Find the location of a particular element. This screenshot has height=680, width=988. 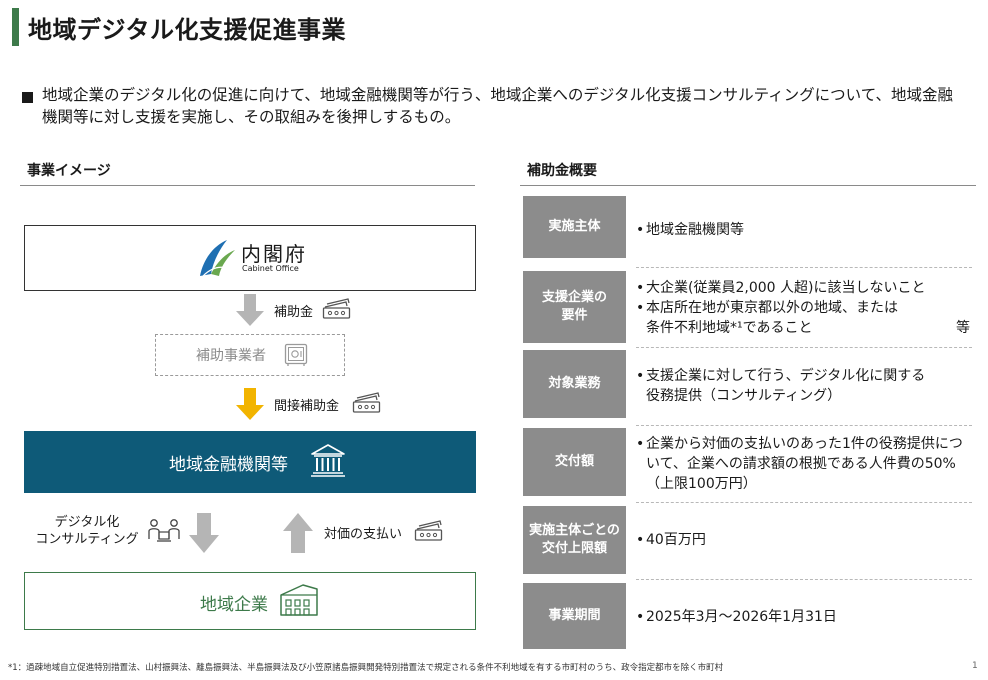

cabinet-office-box: 内閣府 Cabinet Office is located at coordinates (250, 258).